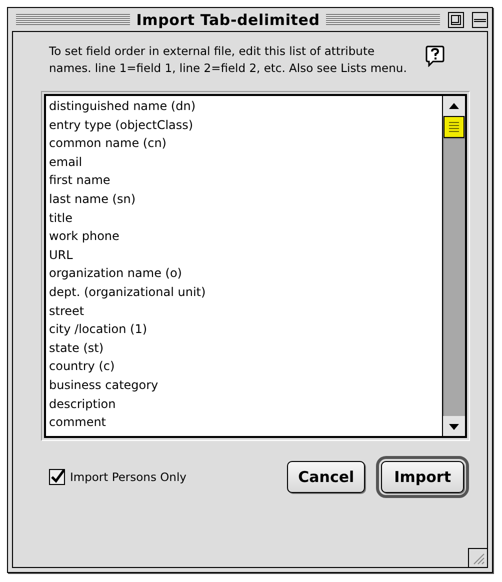 This screenshot has height=582, width=502. I want to click on attribute-line: distinguished name (dn), so click(123, 106).